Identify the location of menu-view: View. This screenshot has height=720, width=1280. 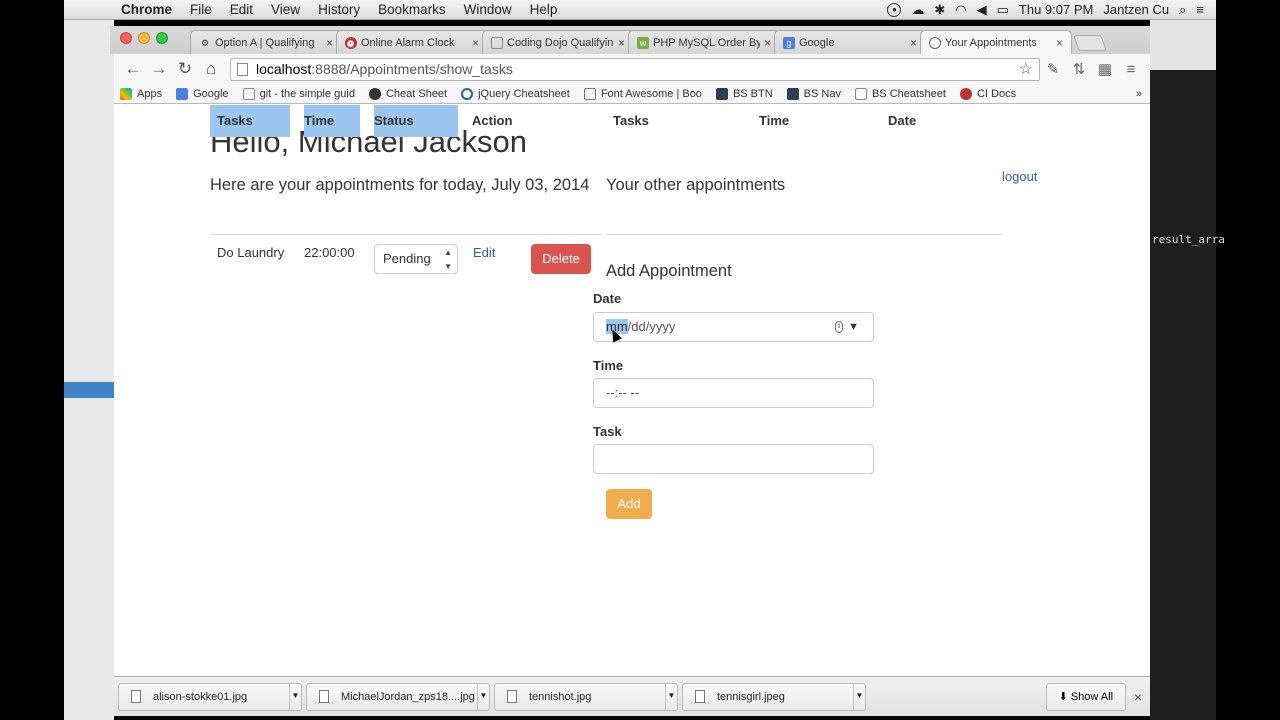
(285, 9).